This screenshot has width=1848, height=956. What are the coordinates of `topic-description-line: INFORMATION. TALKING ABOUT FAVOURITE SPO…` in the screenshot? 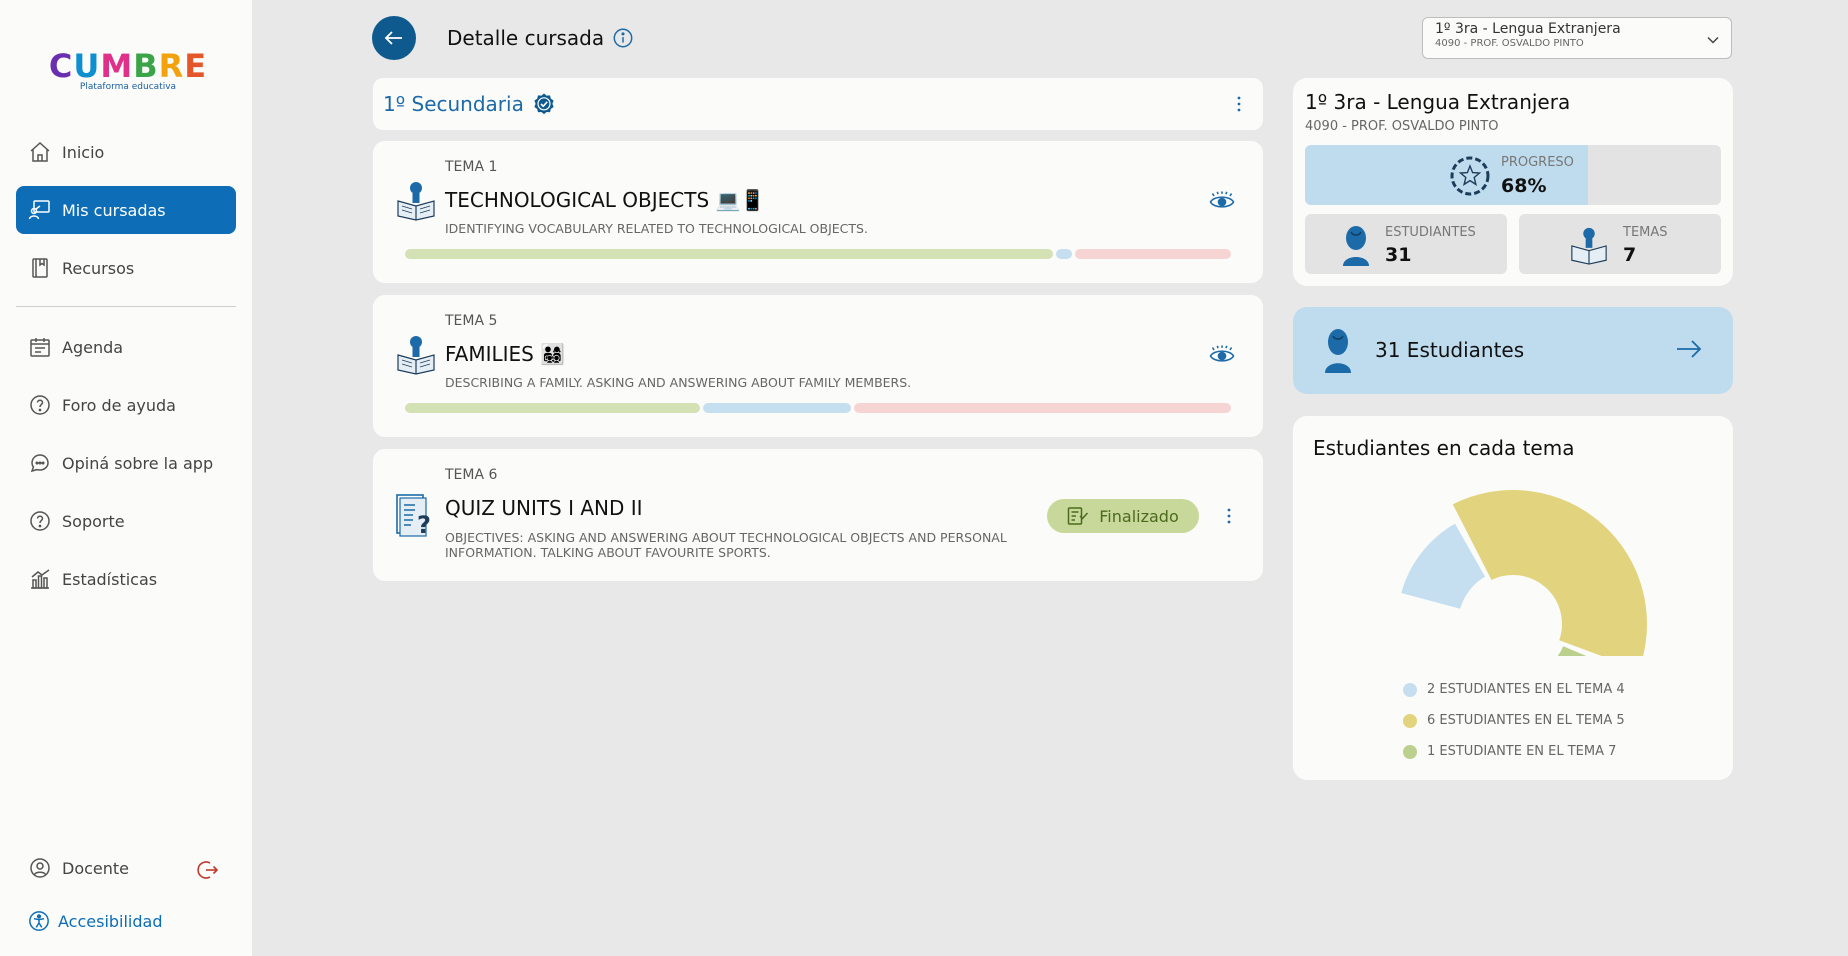 It's located at (608, 552).